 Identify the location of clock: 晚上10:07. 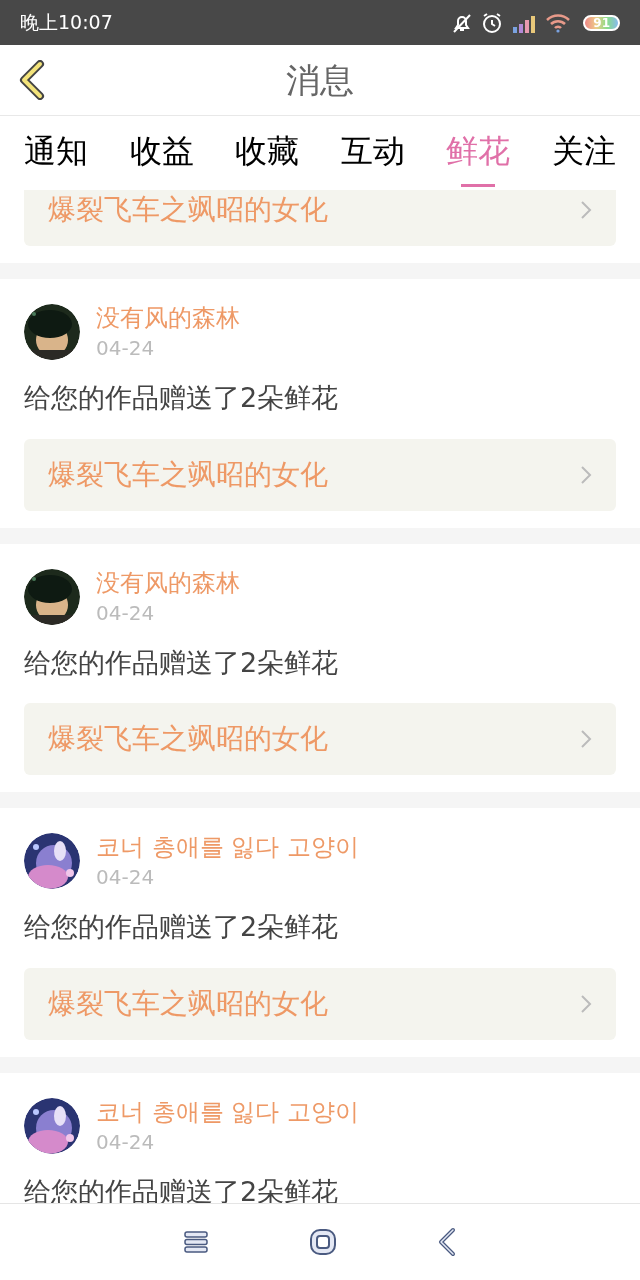
(66, 23).